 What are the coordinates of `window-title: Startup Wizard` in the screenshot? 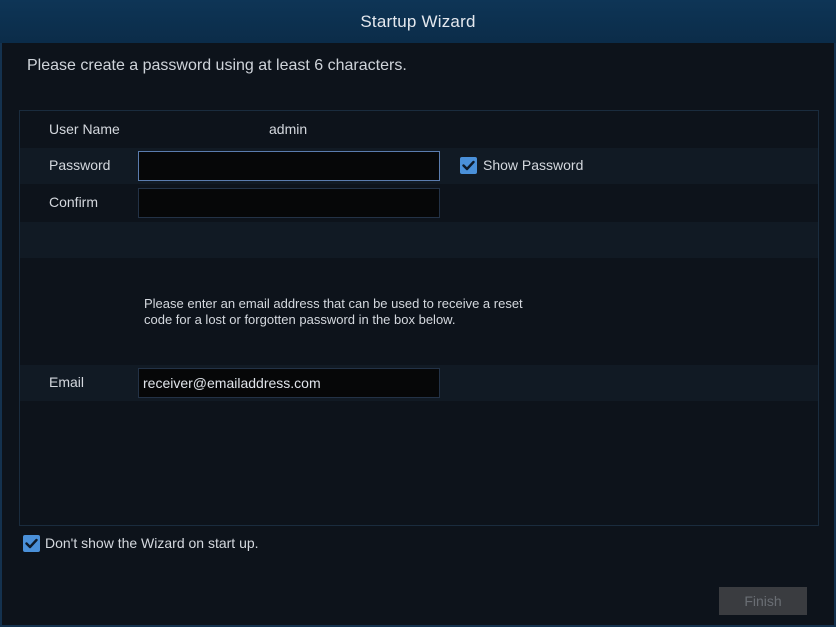 It's located at (418, 21).